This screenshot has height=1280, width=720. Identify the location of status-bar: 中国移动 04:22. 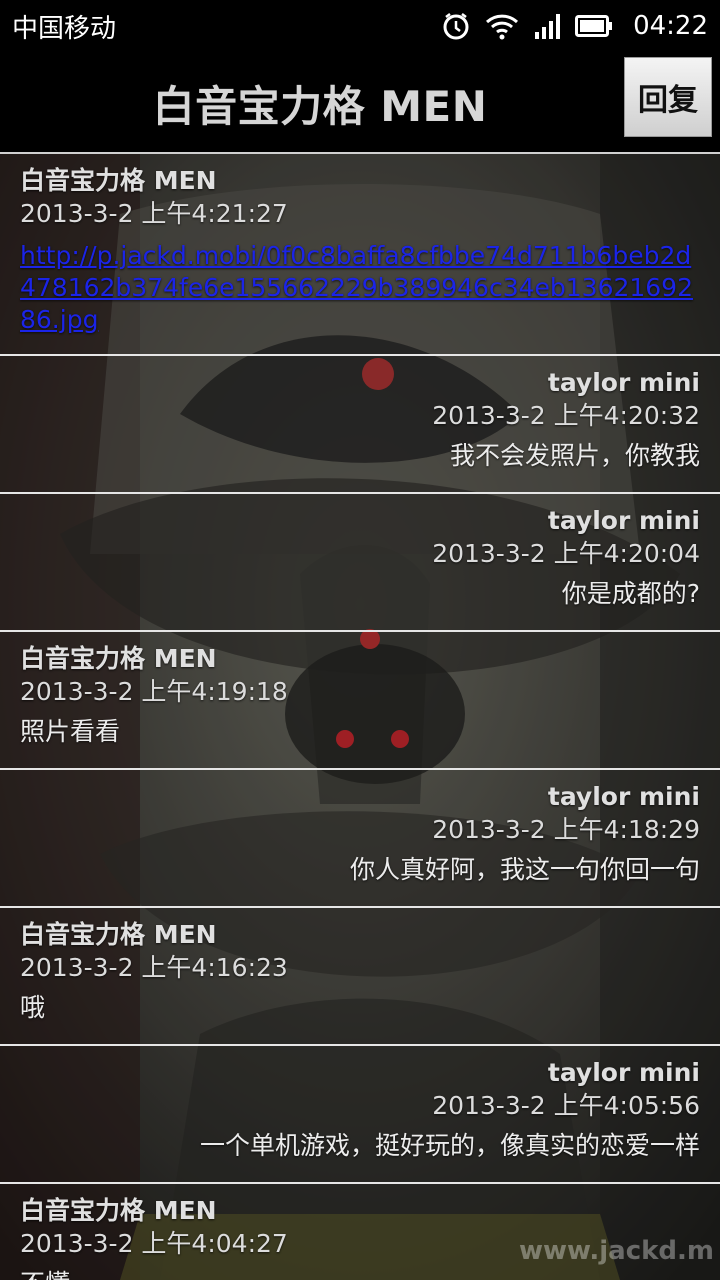
(360, 26).